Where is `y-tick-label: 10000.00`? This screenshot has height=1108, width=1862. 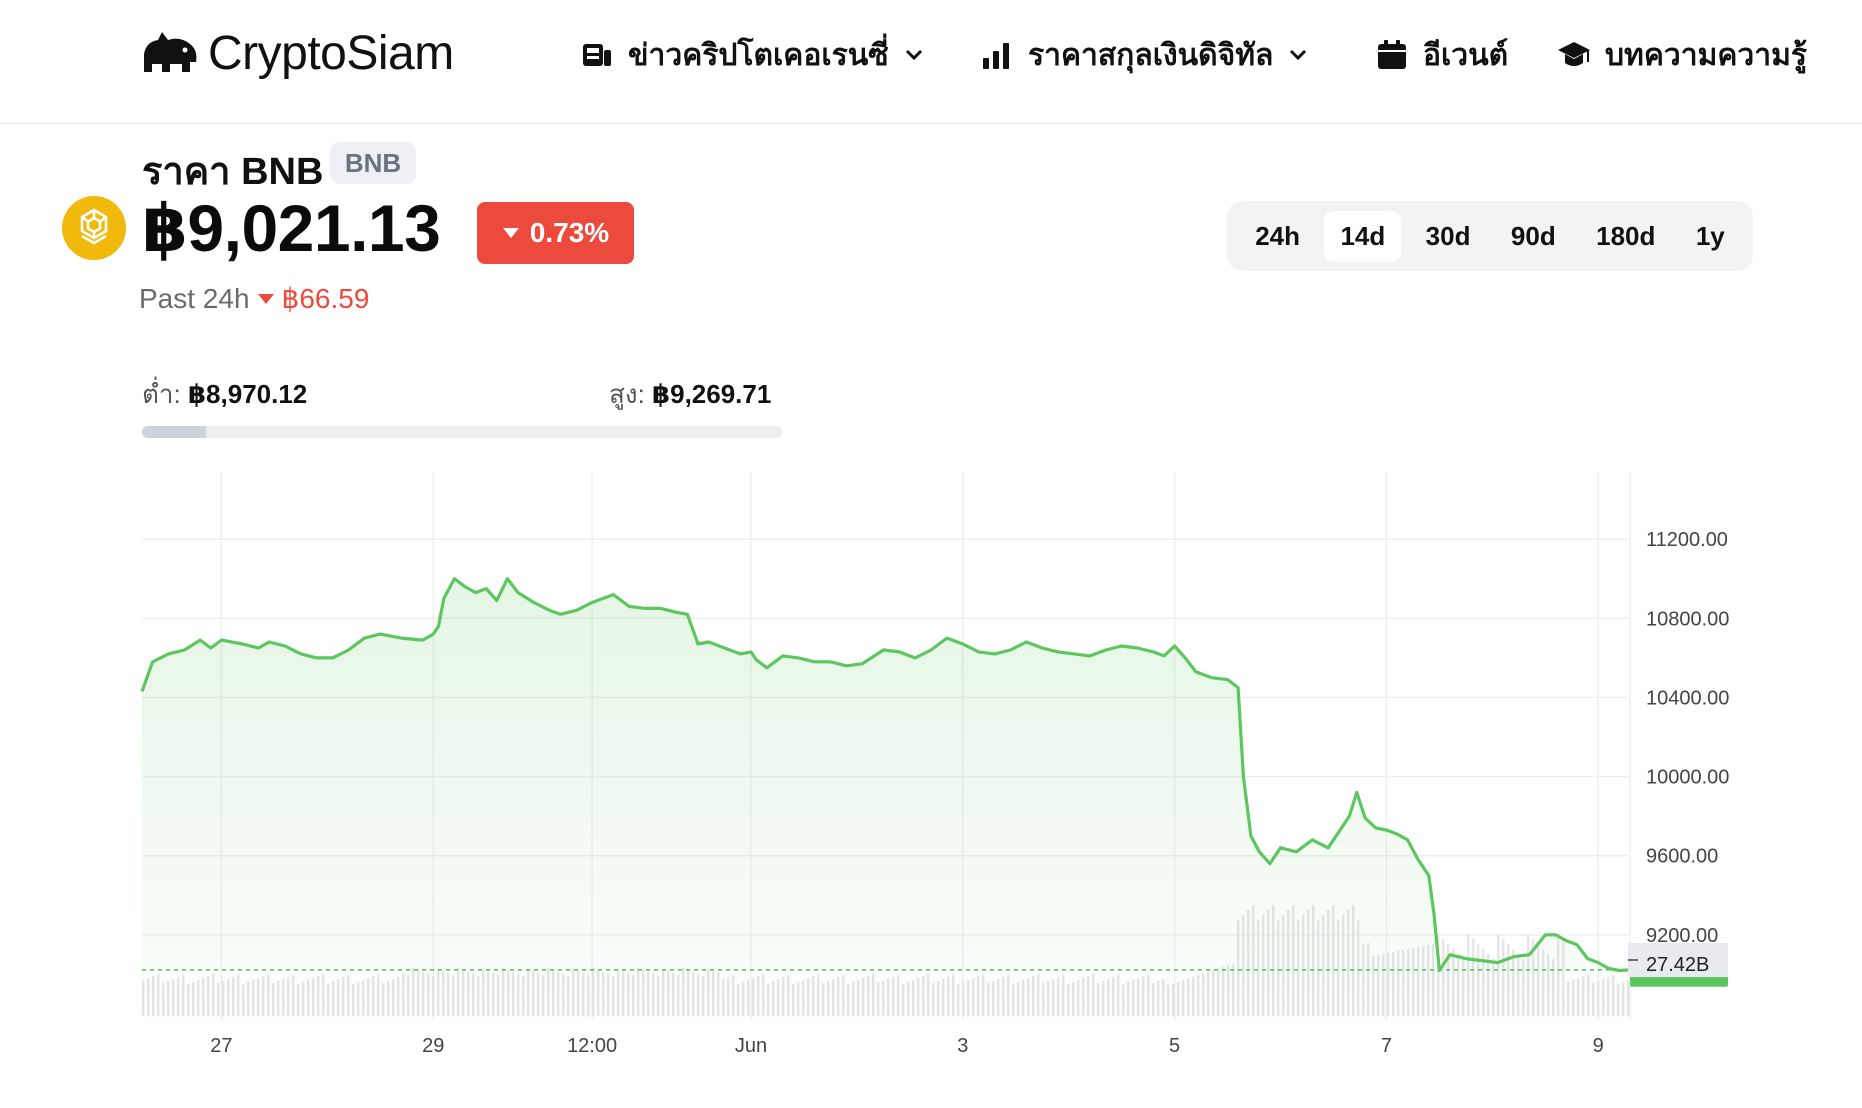
y-tick-label: 10000.00 is located at coordinates (1687, 778).